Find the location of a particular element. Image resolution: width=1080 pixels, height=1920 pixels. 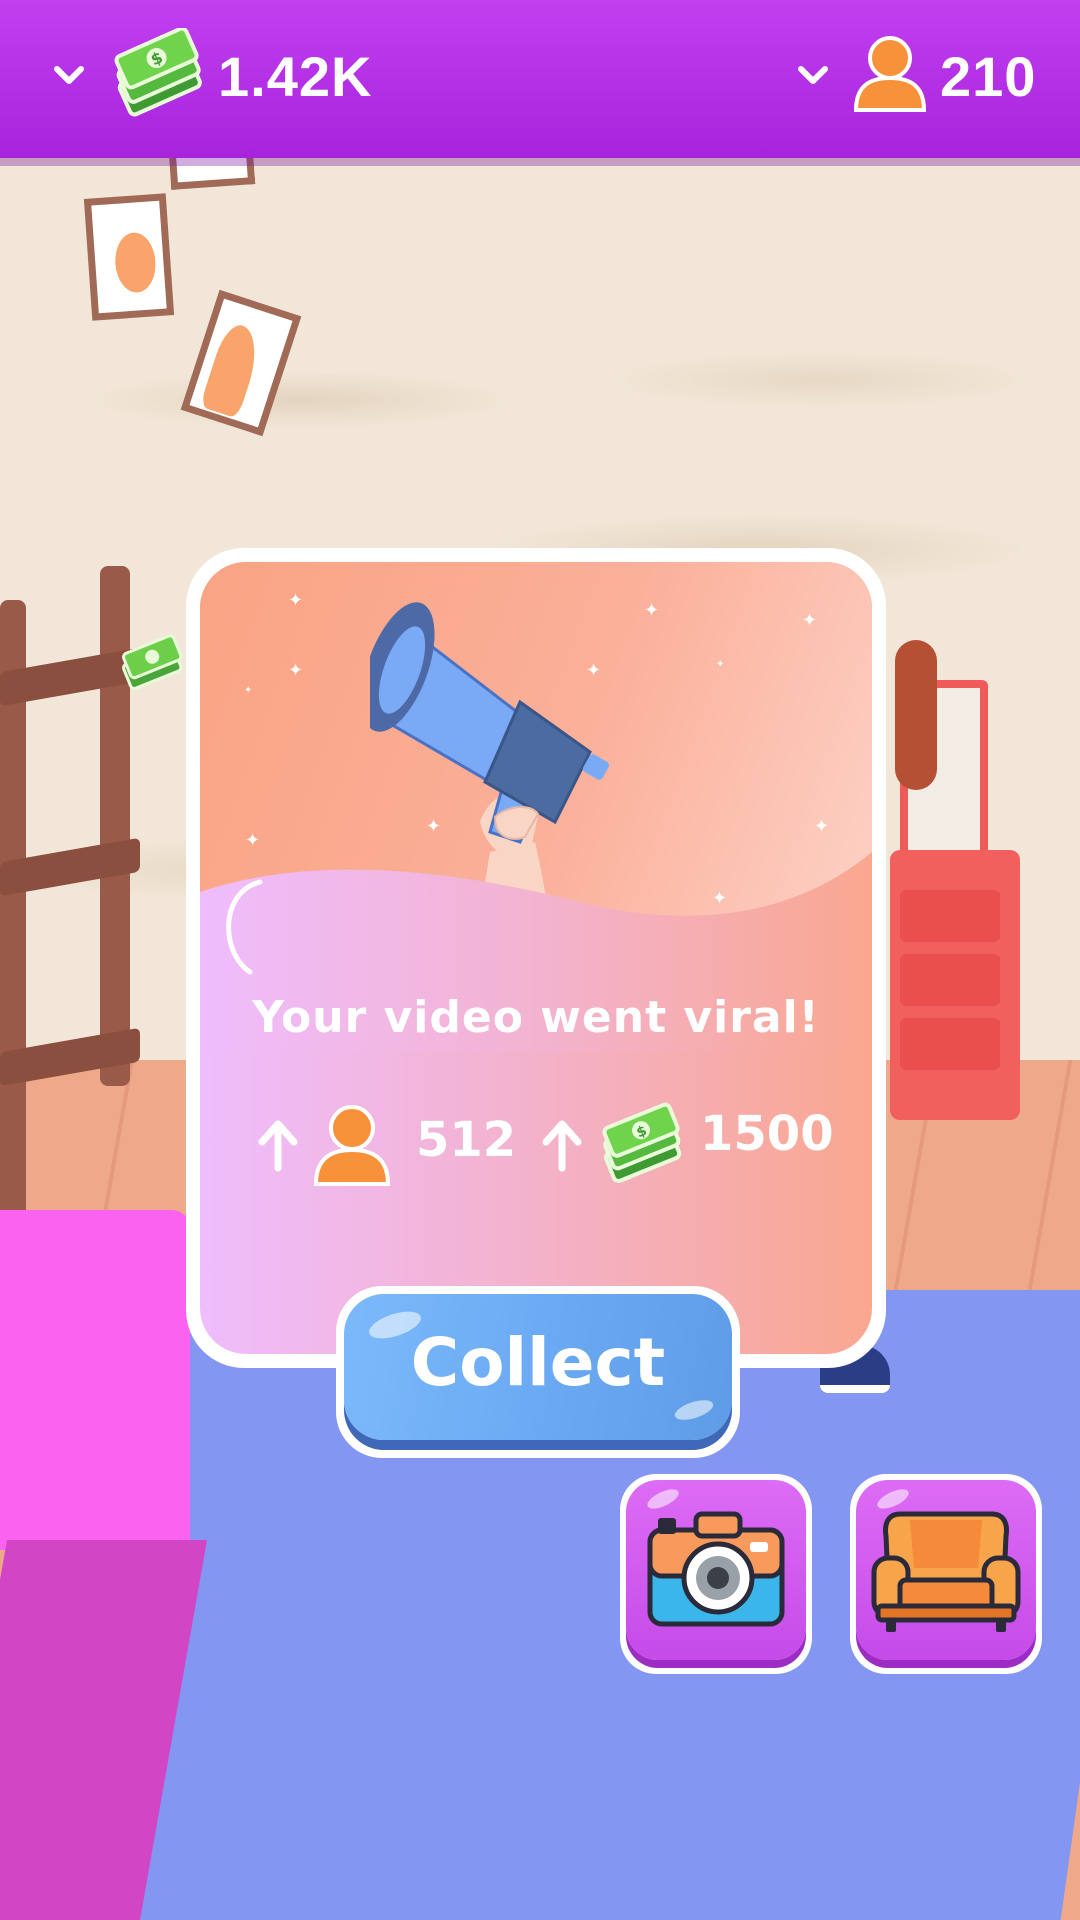

followers-counter: 210 is located at coordinates (988, 76).